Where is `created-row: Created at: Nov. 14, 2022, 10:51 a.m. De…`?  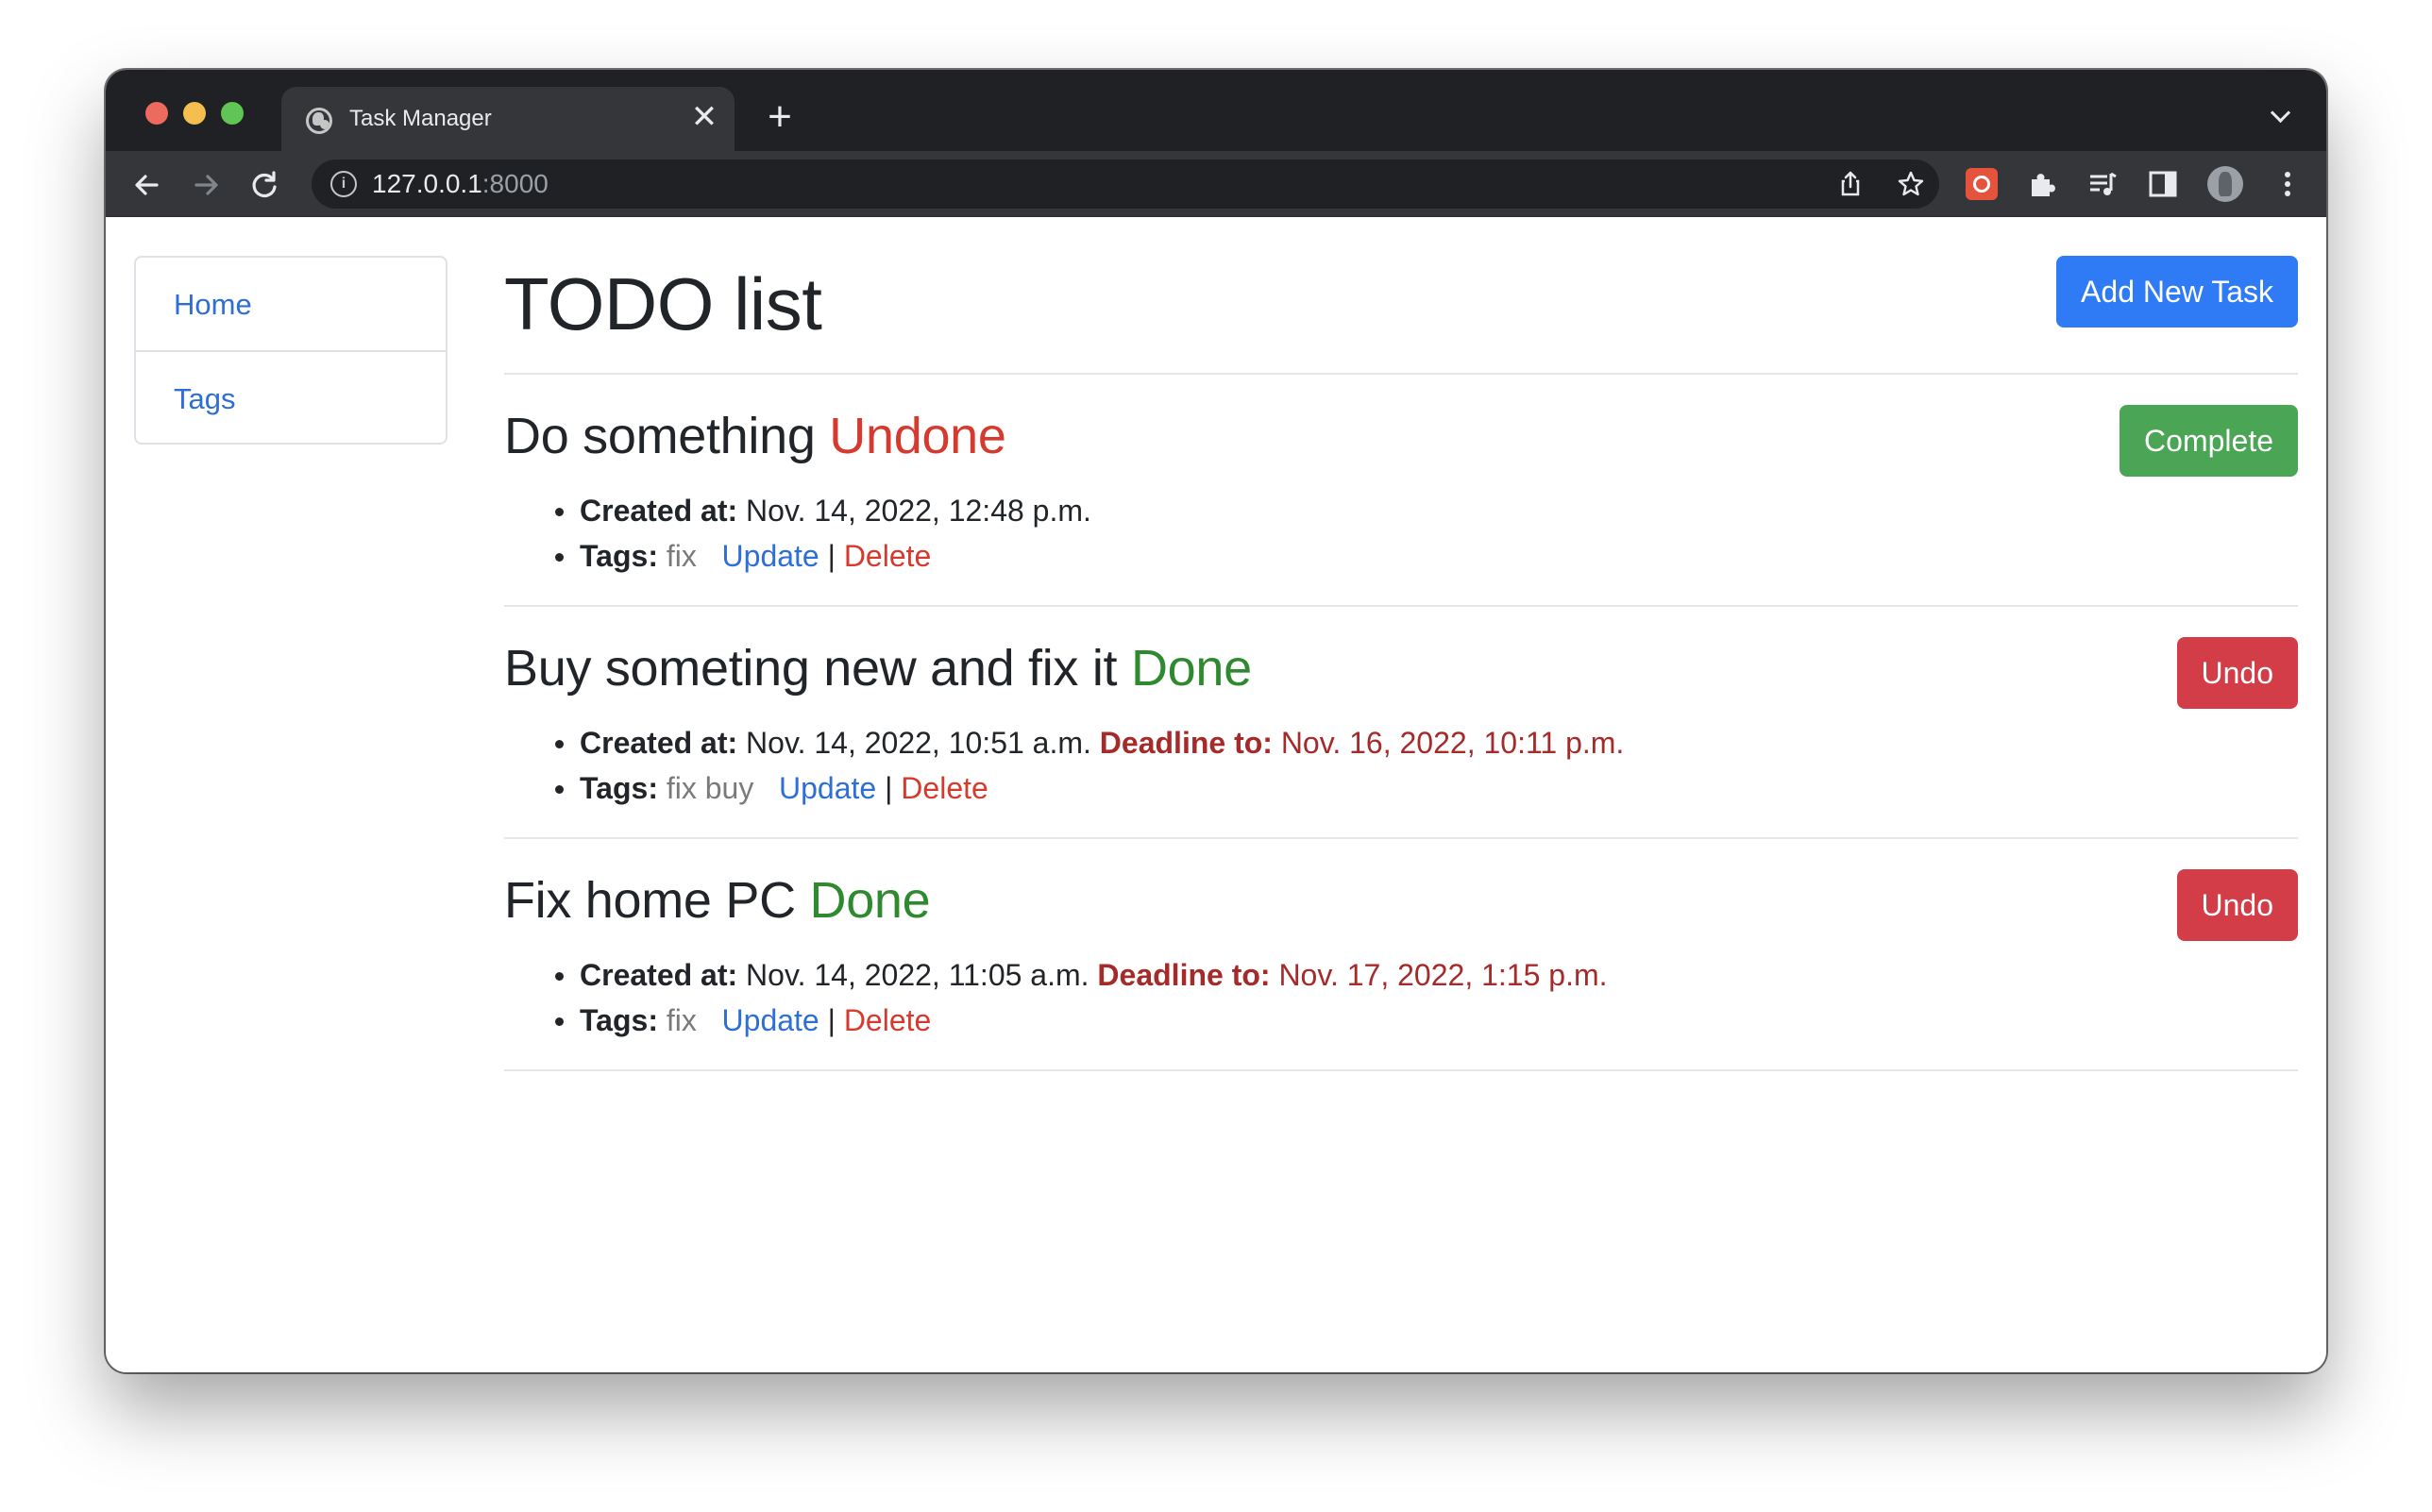
created-row: Created at: Nov. 14, 2022, 10:51 a.m. De… is located at coordinates (1089, 742).